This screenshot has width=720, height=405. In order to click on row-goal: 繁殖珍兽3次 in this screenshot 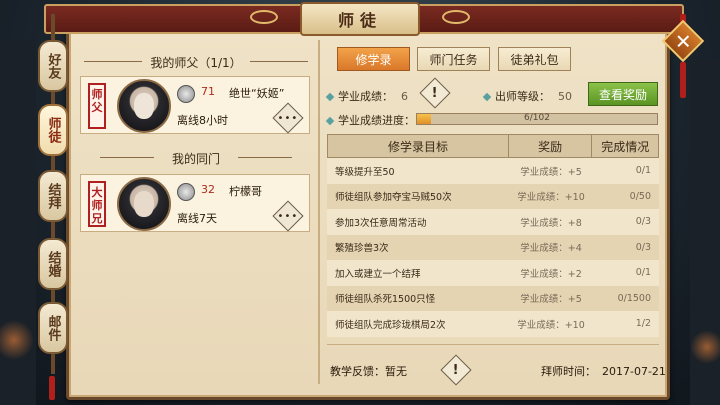, I will do `click(362, 249)`.